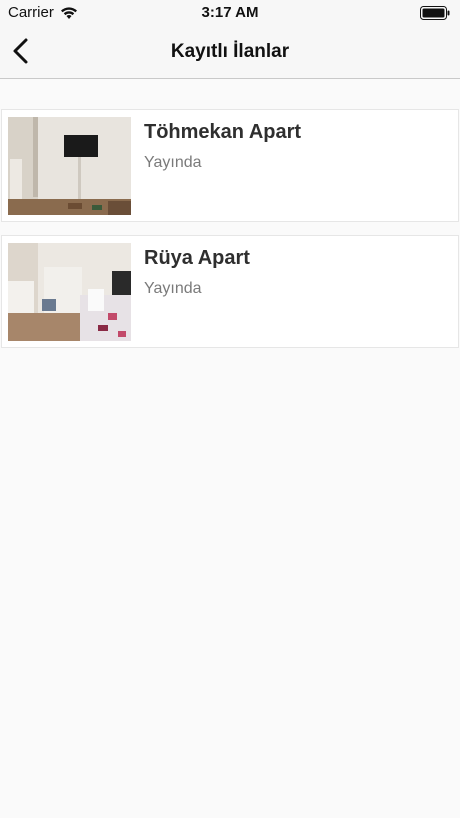 The width and height of the screenshot is (460, 818). I want to click on listing-card: Rüya Apart Yayında, so click(230, 291).